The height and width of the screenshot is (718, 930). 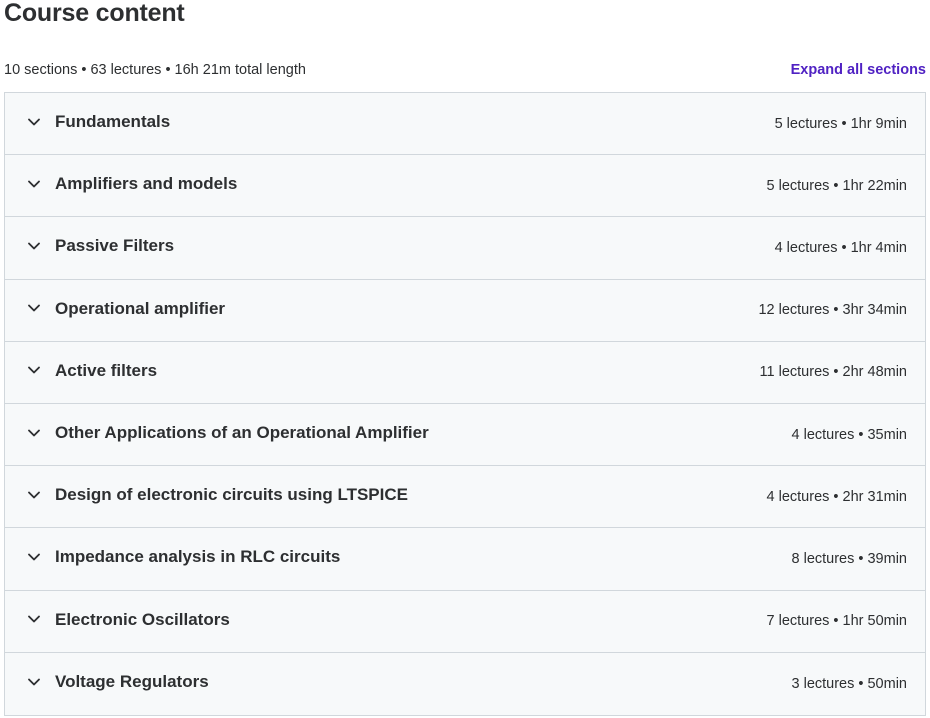 What do you see at coordinates (840, 247) in the screenshot?
I see `section-meta: 4 lectures • 1hr 4min` at bounding box center [840, 247].